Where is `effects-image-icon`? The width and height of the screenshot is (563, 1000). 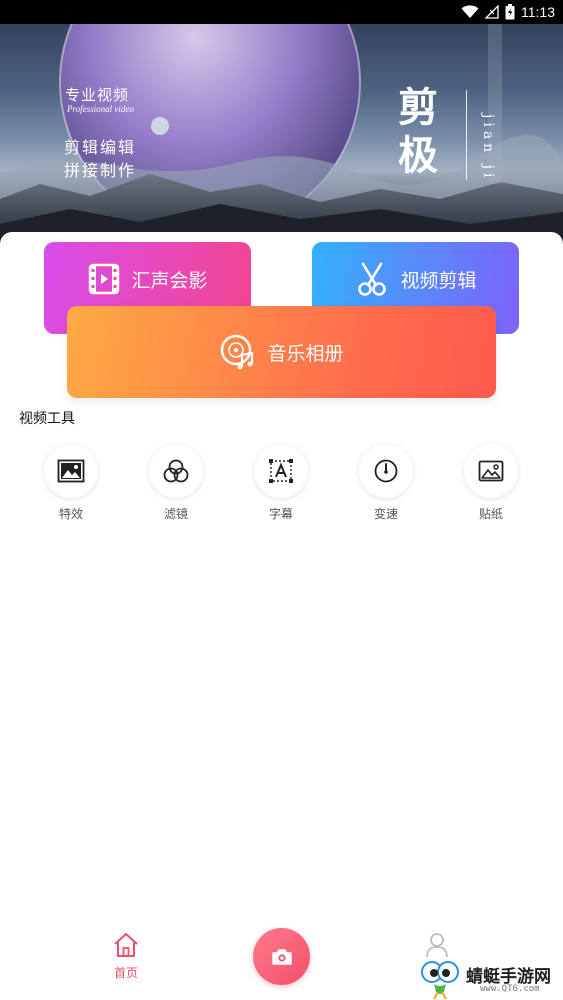 effects-image-icon is located at coordinates (71, 471).